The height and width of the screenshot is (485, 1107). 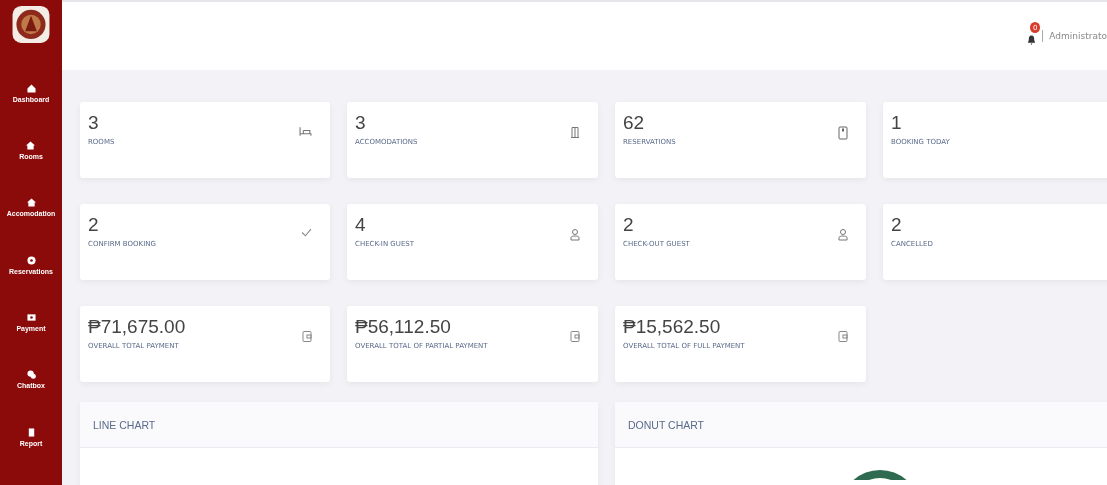 What do you see at coordinates (31, 318) in the screenshot?
I see `card-icon` at bounding box center [31, 318].